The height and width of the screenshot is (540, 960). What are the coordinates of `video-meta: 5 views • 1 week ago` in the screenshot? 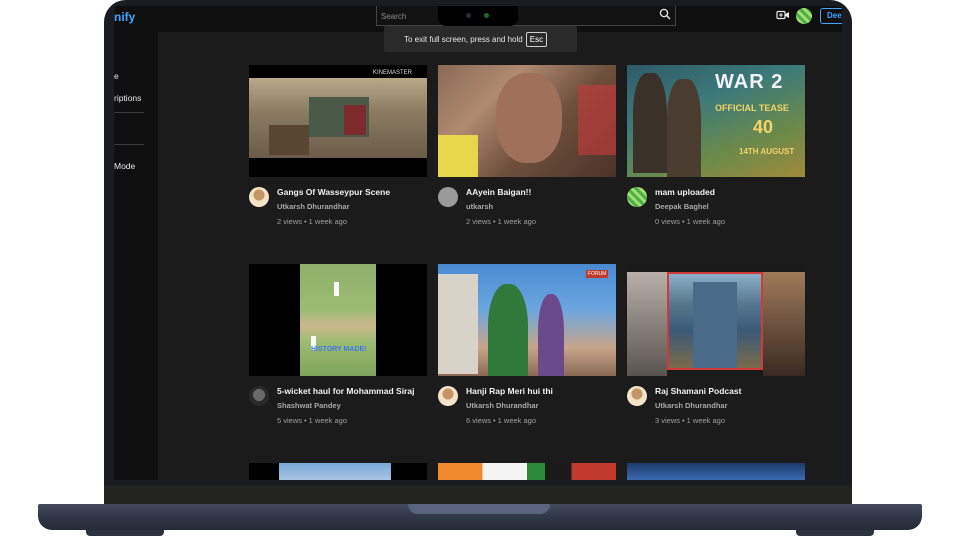 It's located at (312, 420).